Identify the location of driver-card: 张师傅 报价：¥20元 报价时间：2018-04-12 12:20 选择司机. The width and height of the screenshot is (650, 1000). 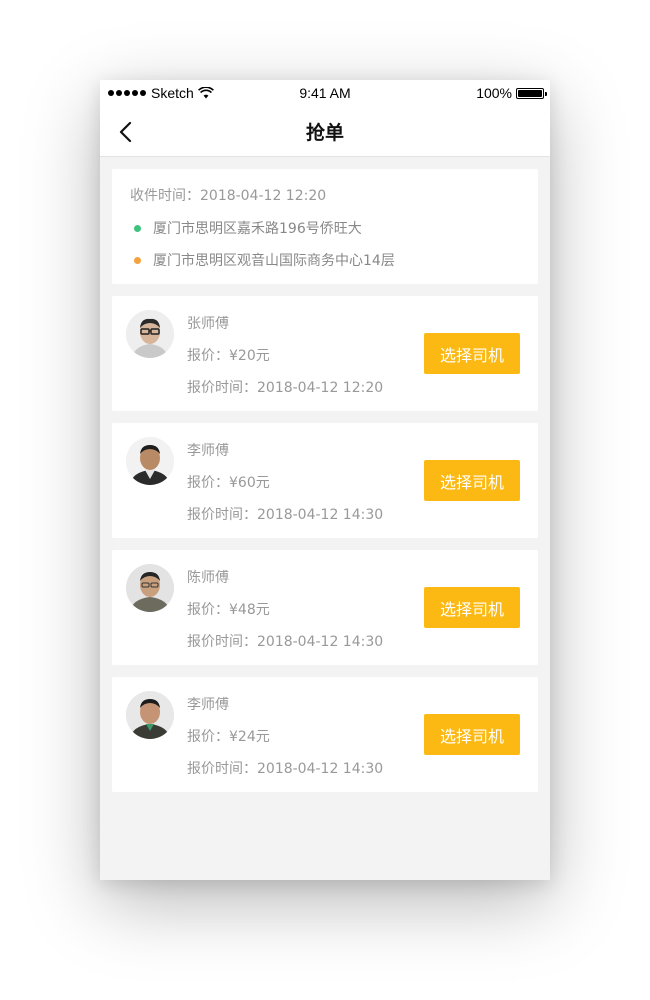
(325, 353).